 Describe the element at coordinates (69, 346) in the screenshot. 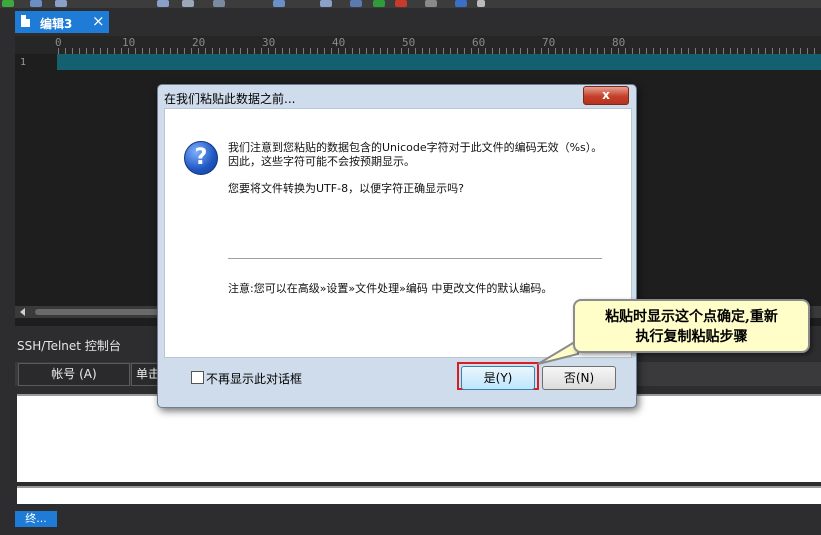

I see `ssh-panel-title: SSH/Telnet 控制台` at that location.